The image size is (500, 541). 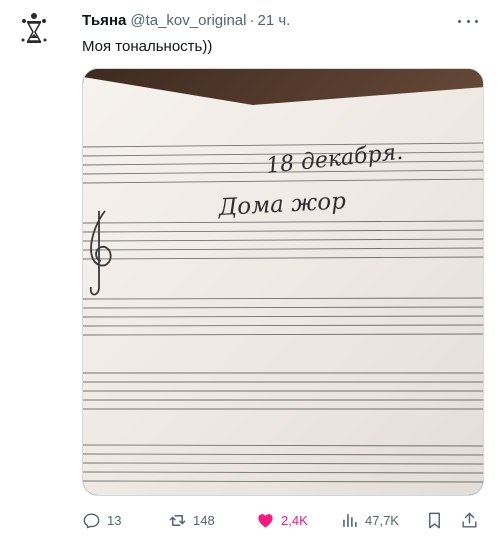 I want to click on hourglass-avatar-icon, so click(x=34, y=30).